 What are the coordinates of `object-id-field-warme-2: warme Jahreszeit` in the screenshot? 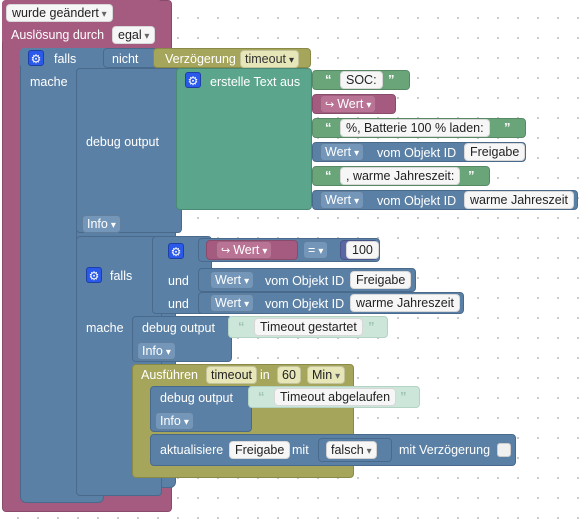 It's located at (405, 303).